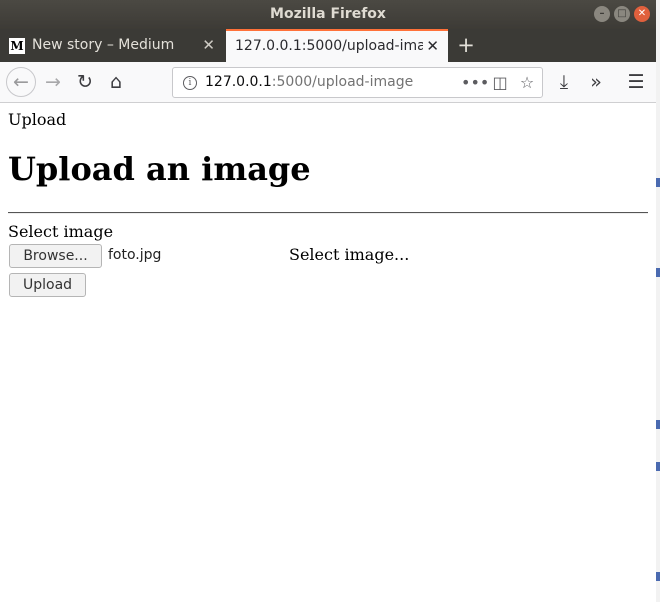  I want to click on tab-medium: M New story – Medium ✕, so click(112, 45).